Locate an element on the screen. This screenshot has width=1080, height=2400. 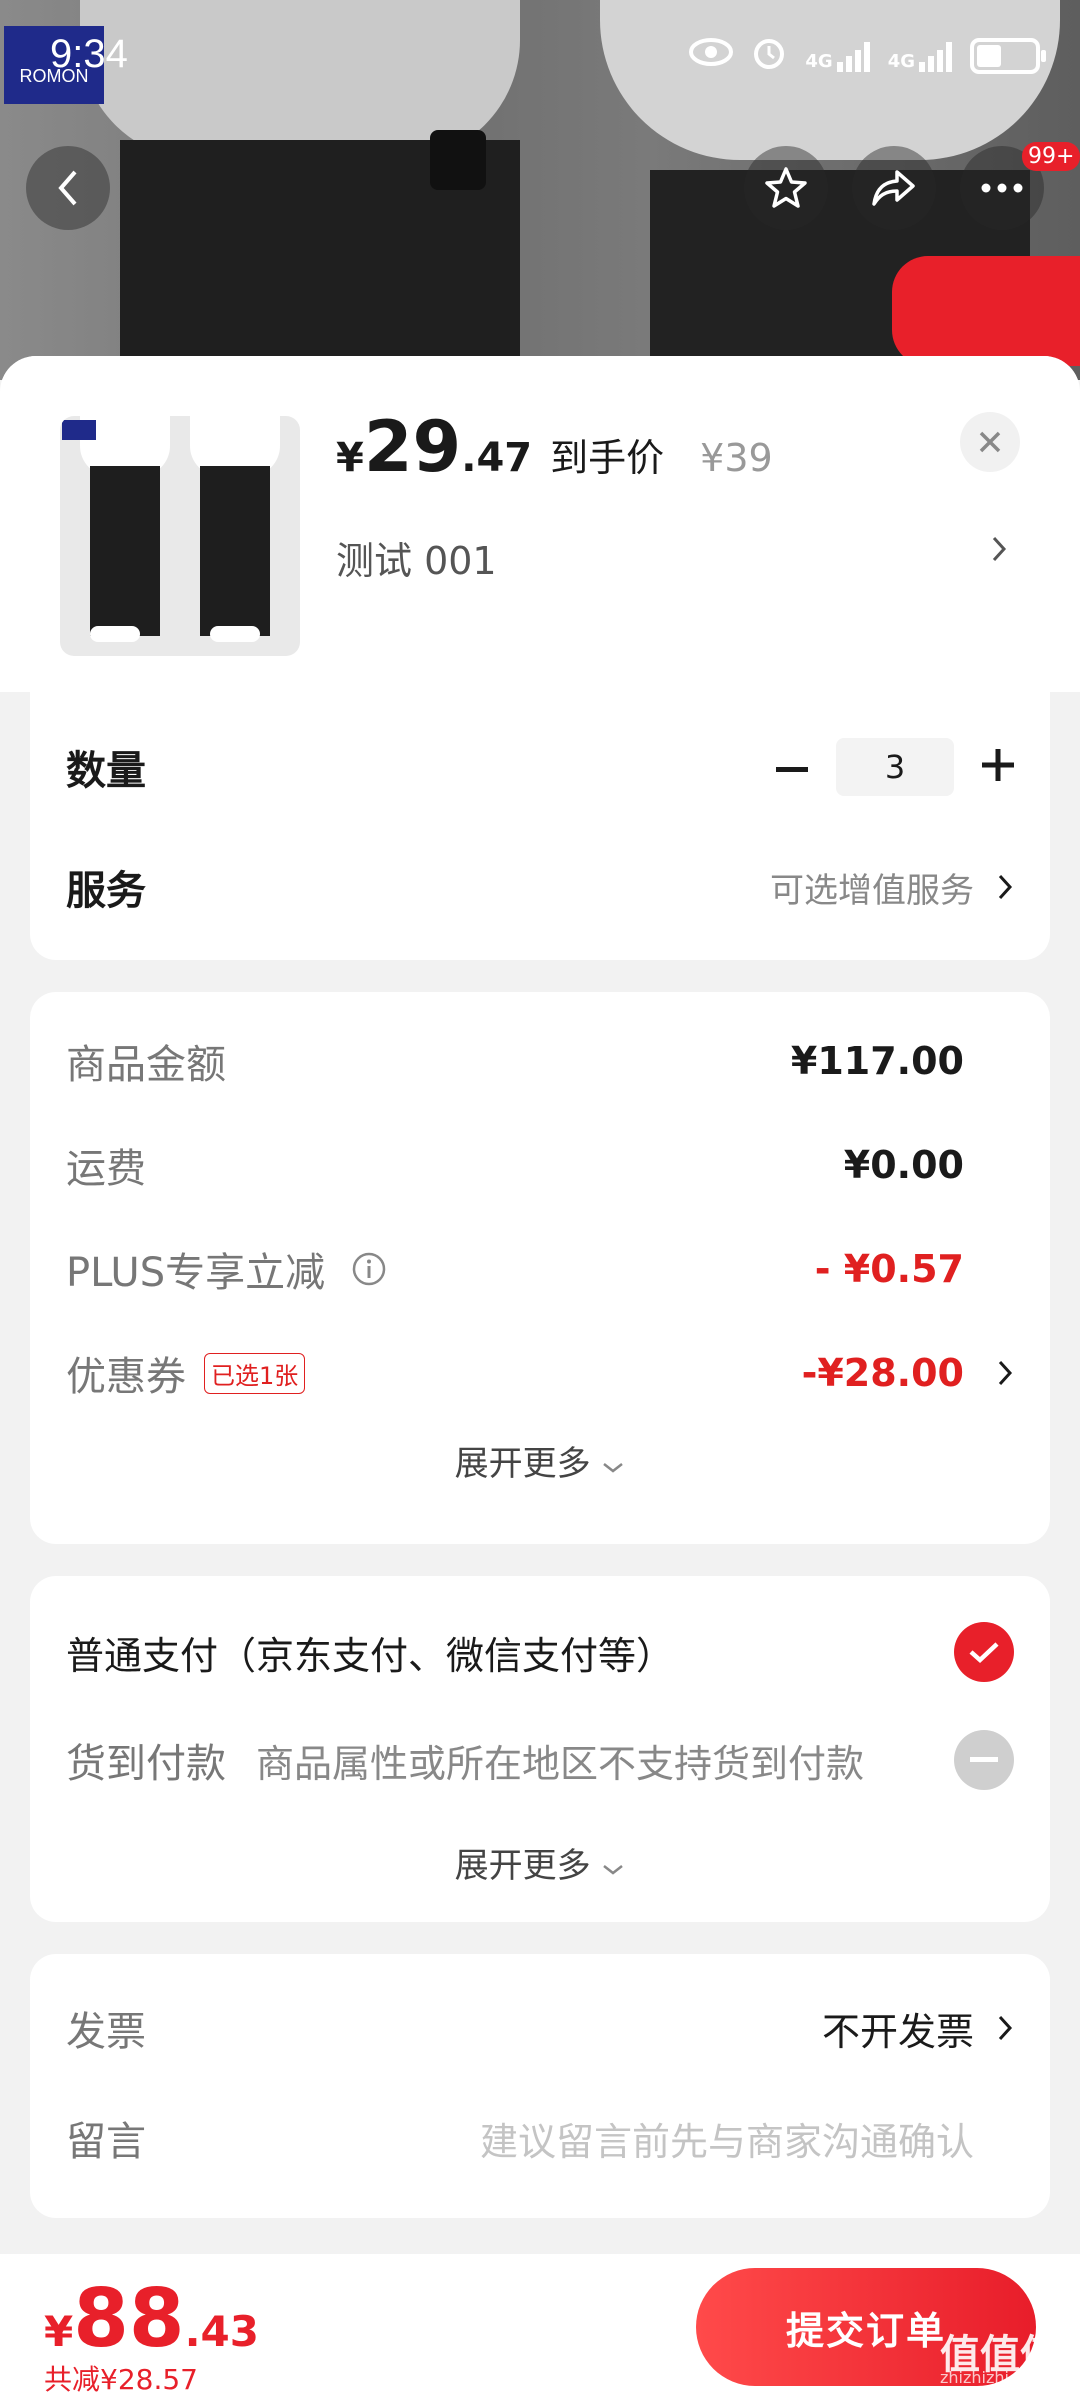
invoice-value: 不开发票 is located at coordinates (897, 2031).